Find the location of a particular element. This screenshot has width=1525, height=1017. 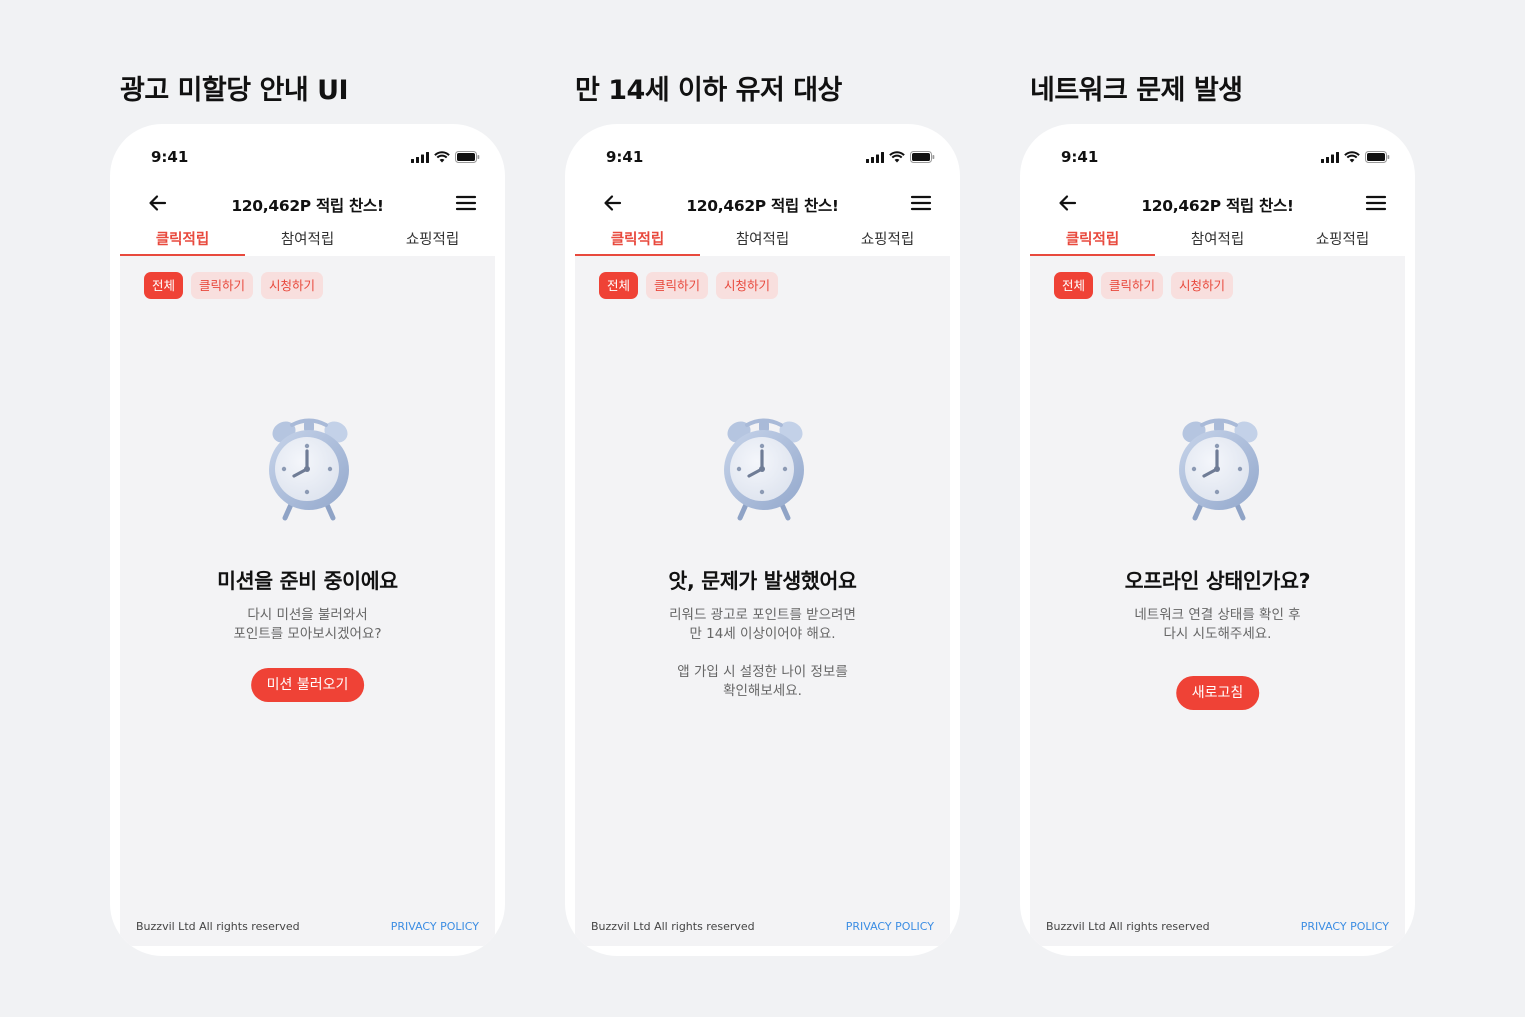

section-title-under-14: 만 14세 이하 유저 대상 is located at coordinates (708, 90).